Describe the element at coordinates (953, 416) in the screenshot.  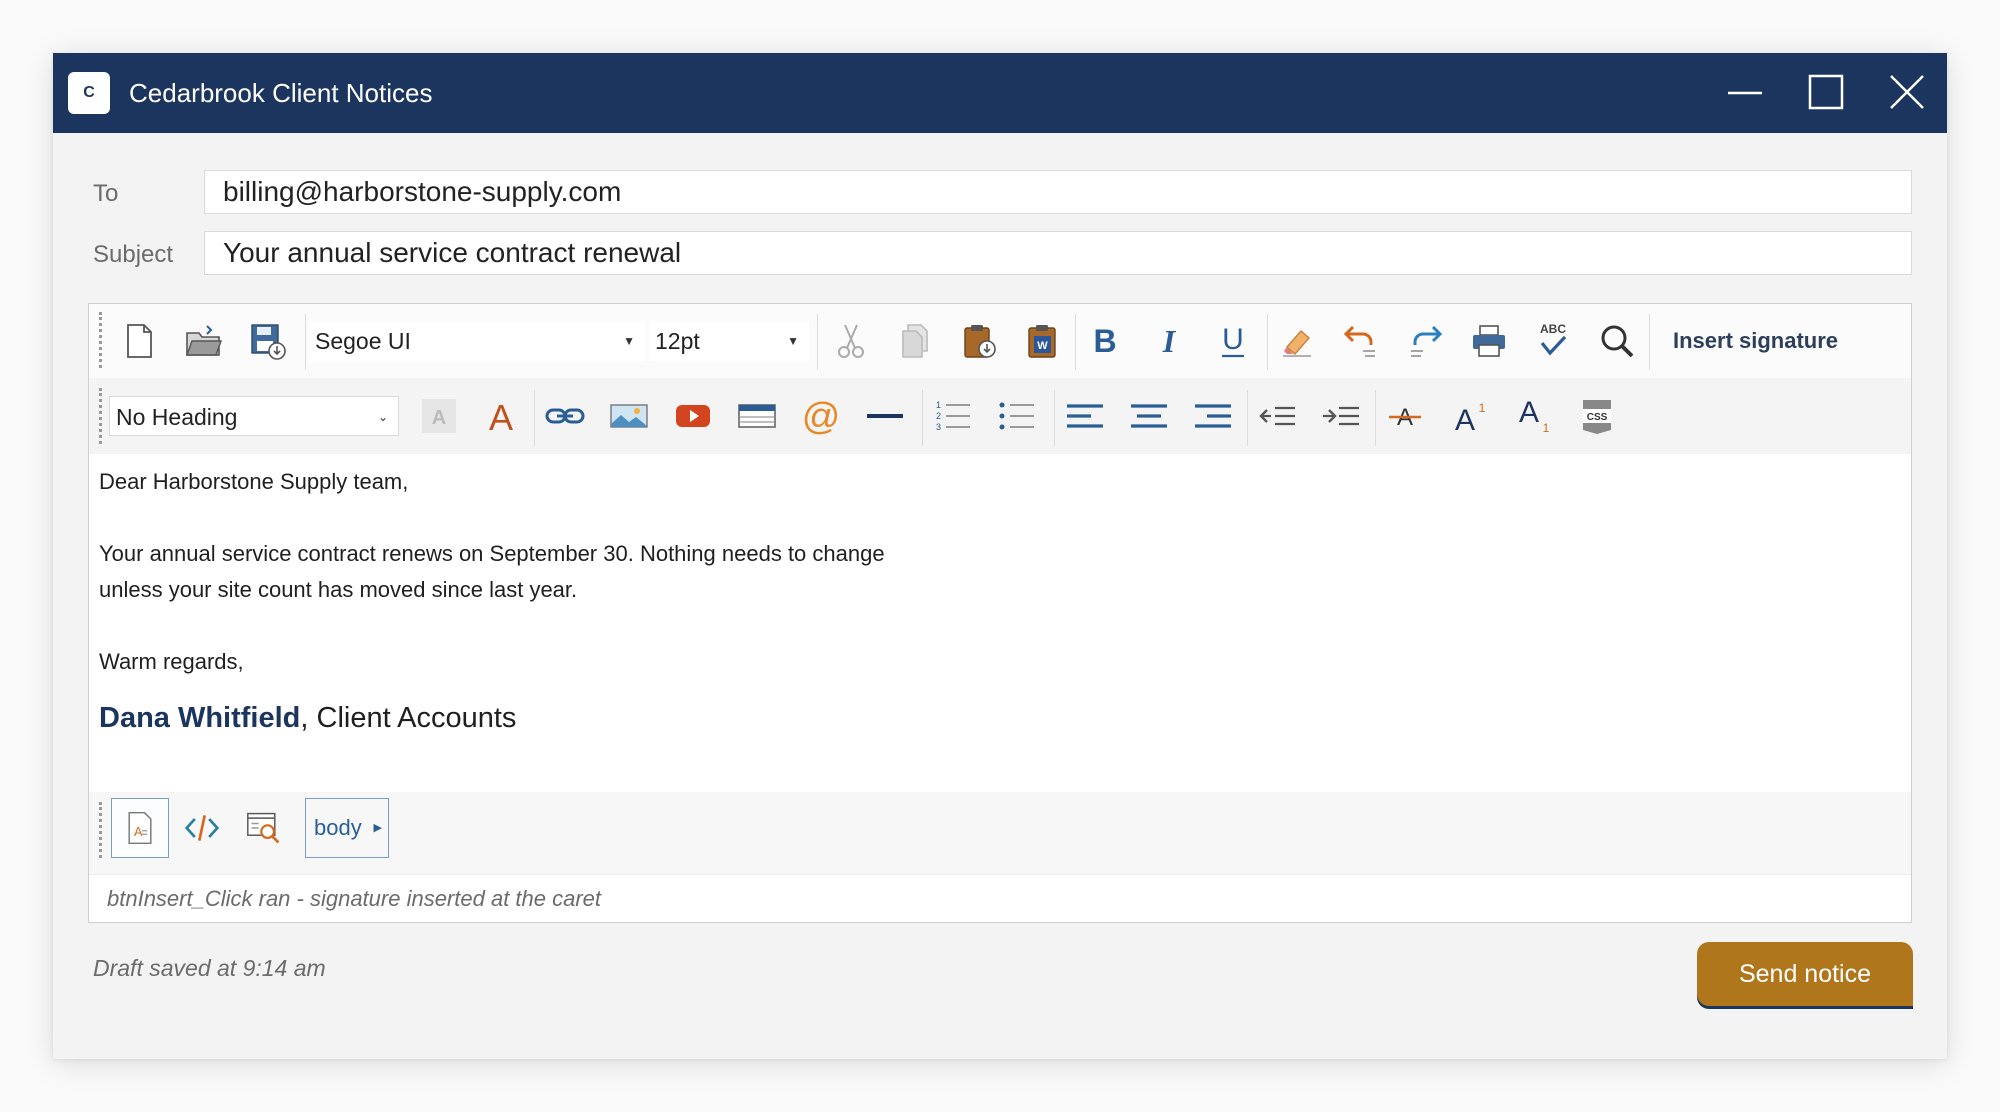
I see `numbered-list-button: 123` at that location.